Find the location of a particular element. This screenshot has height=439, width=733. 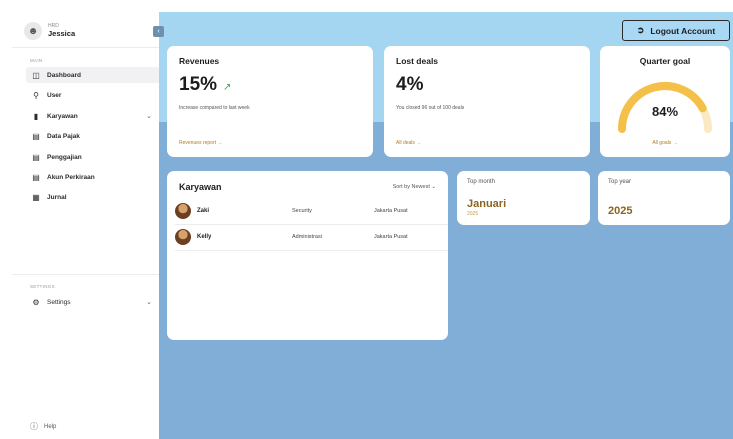

revenues-value: 15% ↗ is located at coordinates (205, 84).